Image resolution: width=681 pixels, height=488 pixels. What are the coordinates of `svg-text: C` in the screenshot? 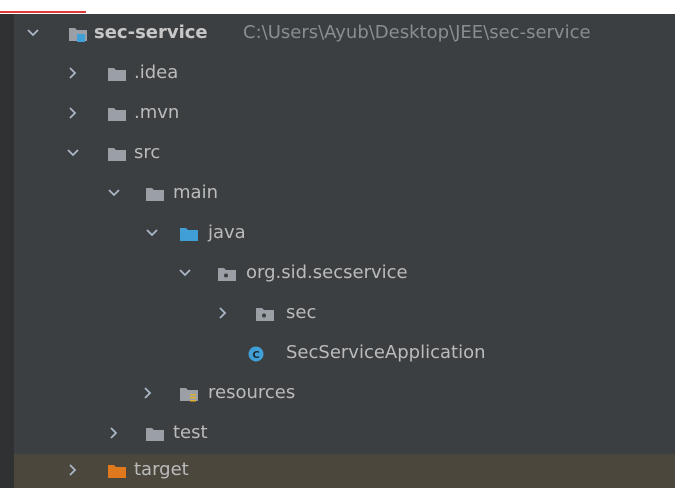 It's located at (255, 355).